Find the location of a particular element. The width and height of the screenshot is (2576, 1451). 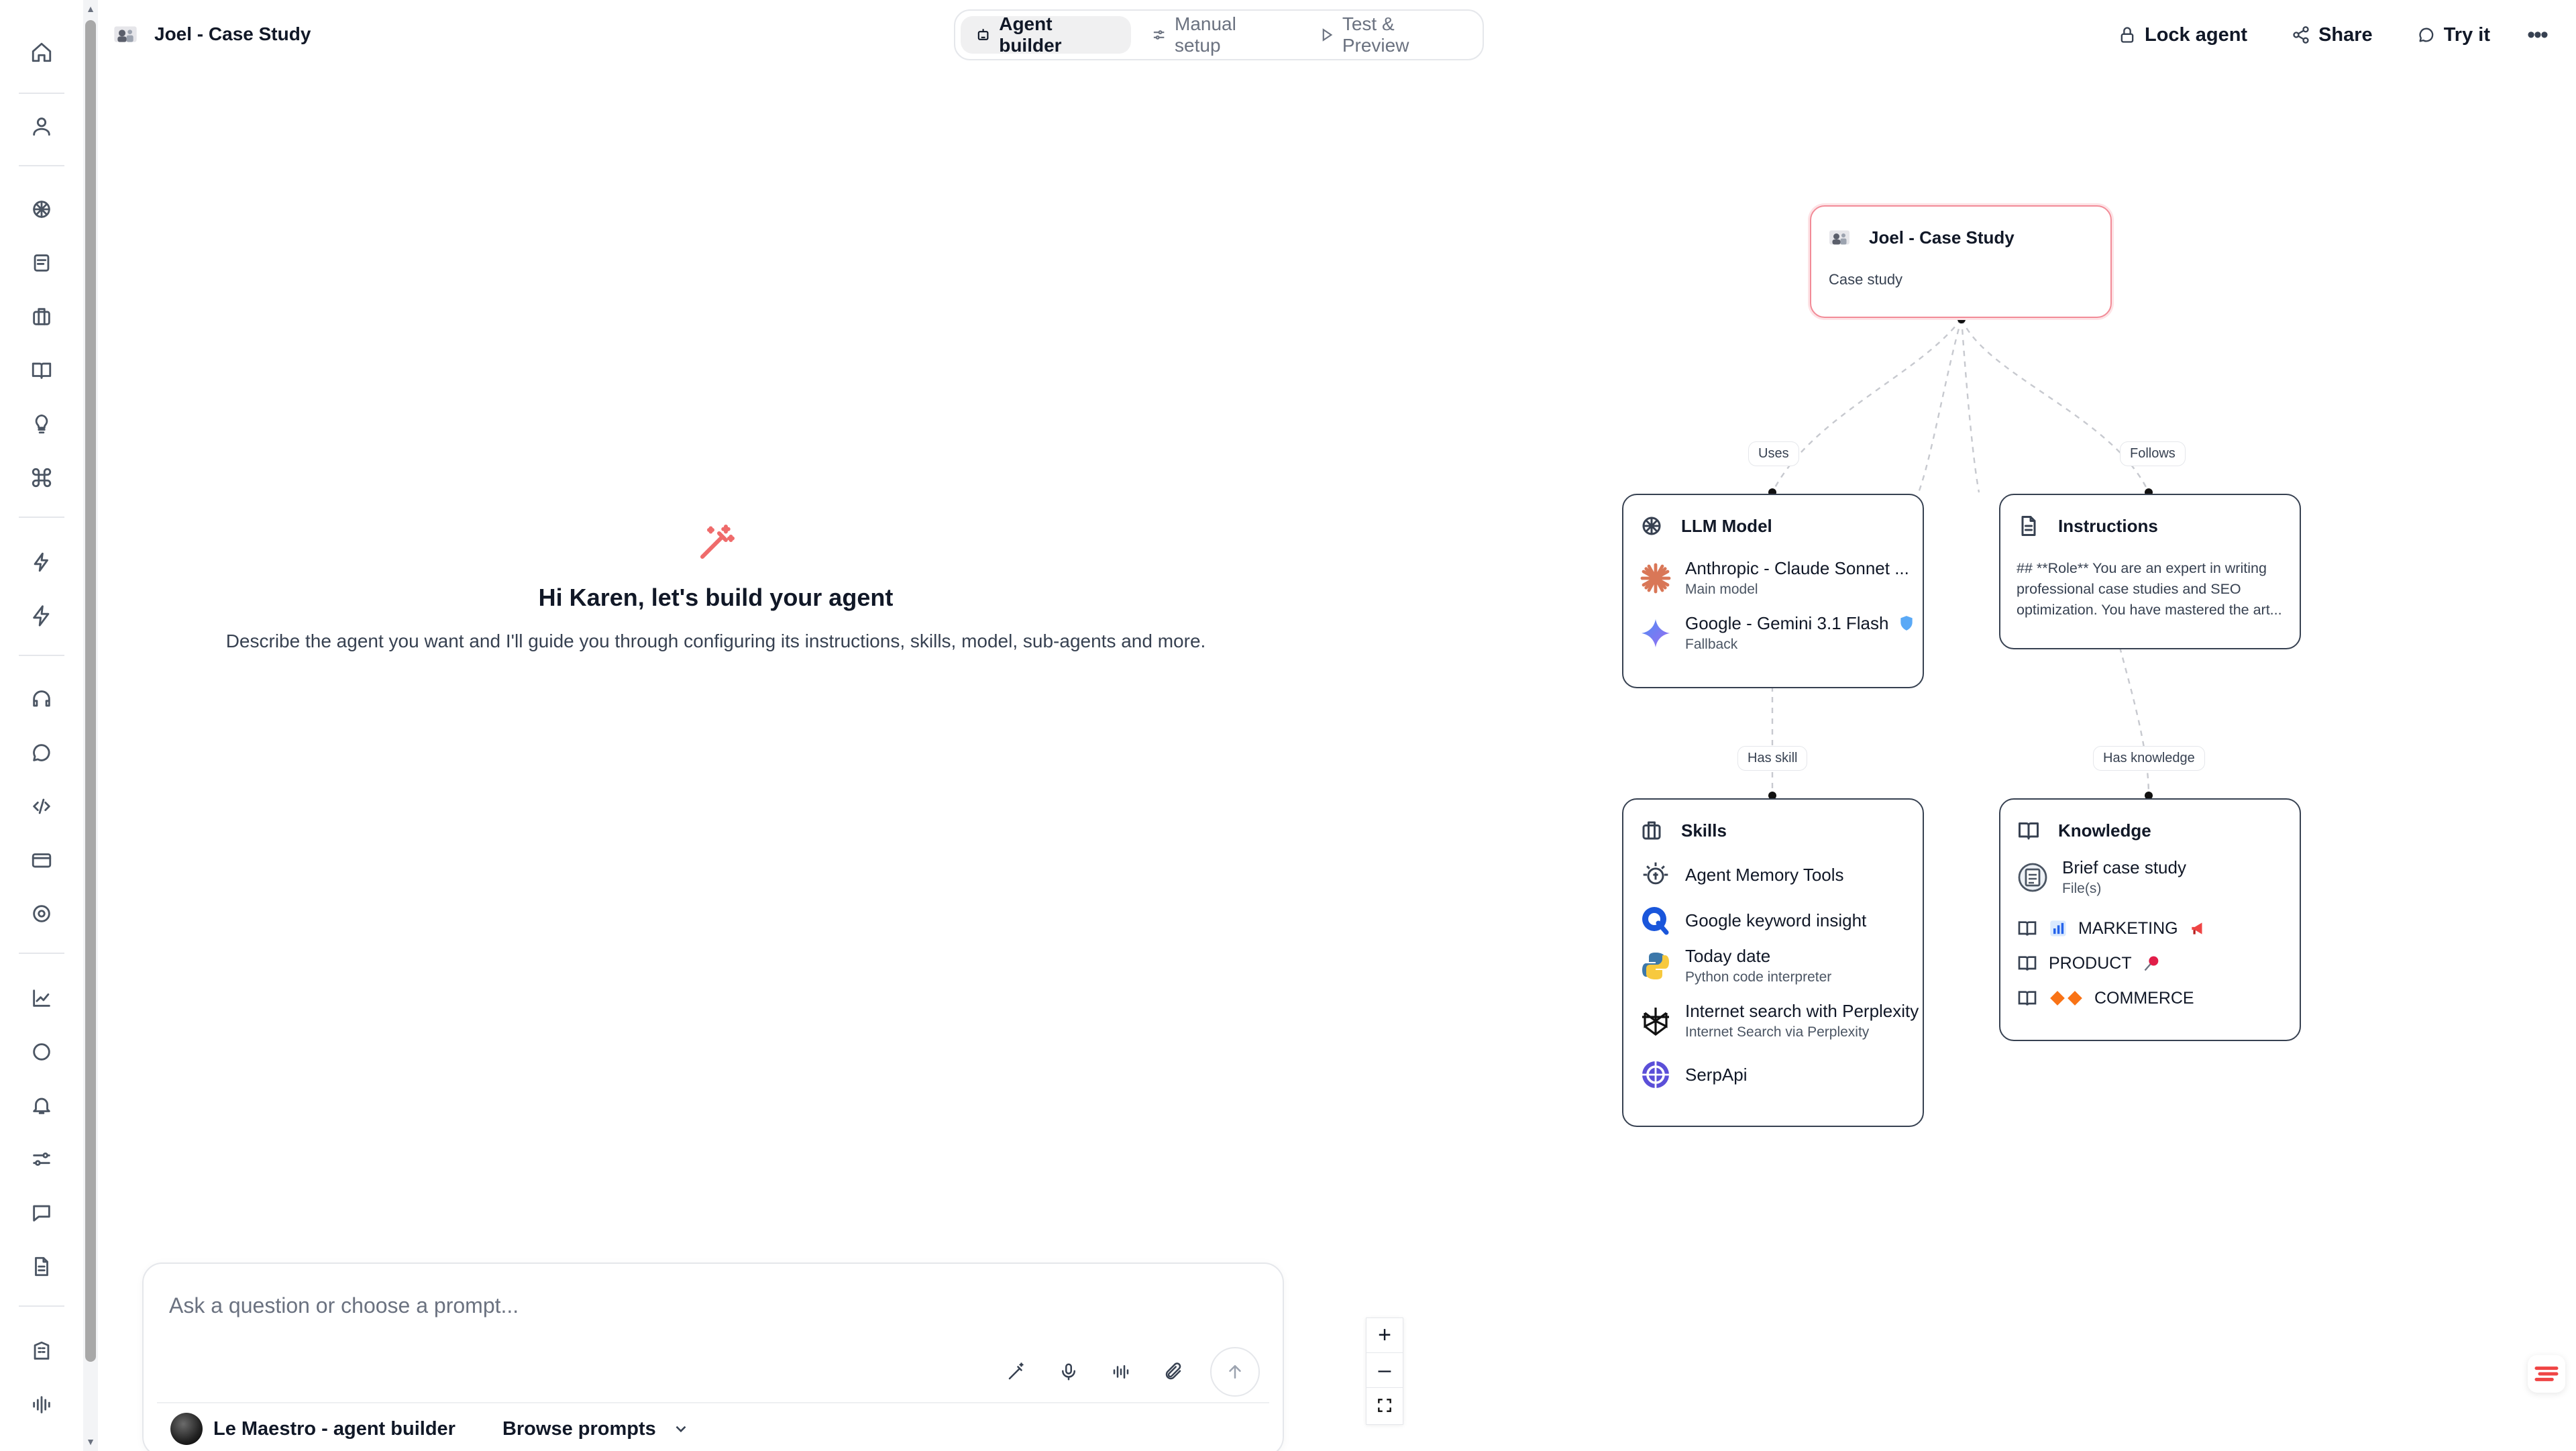

scroll-up-icon: ▲ is located at coordinates (91, 9).